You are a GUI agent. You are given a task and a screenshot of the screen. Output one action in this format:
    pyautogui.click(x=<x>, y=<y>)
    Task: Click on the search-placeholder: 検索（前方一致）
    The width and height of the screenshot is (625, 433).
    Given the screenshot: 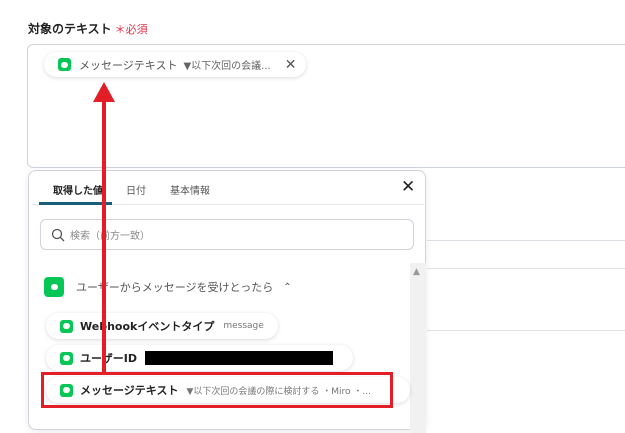 What is the action you would take?
    pyautogui.click(x=110, y=236)
    